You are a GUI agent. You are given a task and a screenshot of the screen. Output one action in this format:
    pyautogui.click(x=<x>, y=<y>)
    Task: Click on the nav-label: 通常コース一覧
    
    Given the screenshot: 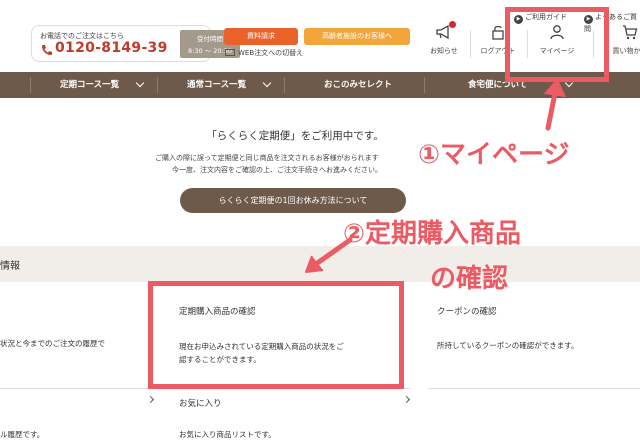 What is the action you would take?
    pyautogui.click(x=217, y=85)
    